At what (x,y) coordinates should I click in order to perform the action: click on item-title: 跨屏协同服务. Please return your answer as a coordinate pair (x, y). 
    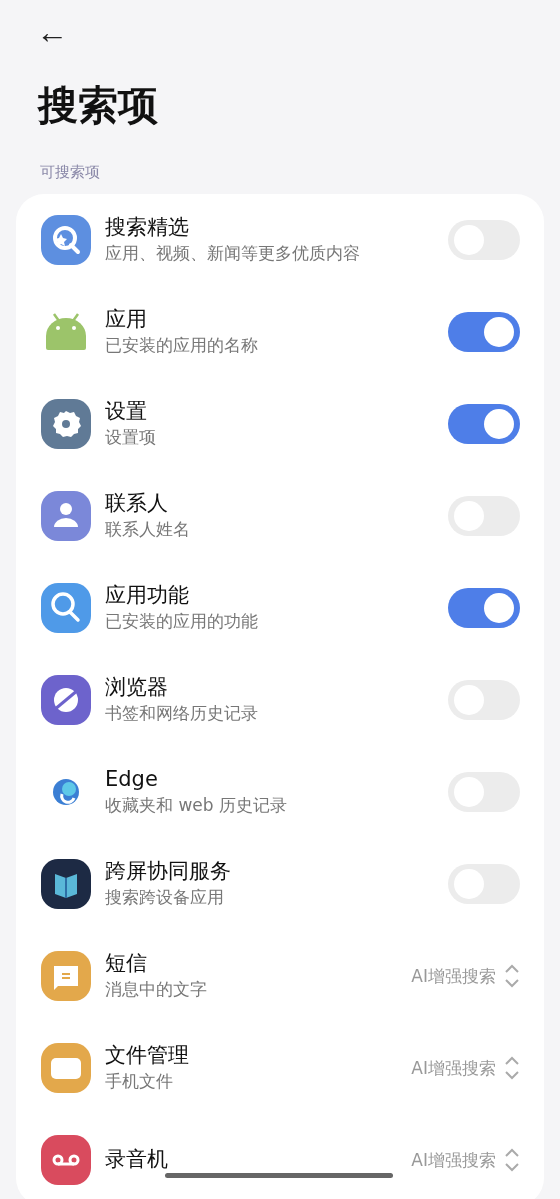
    Looking at the image, I should click on (168, 872).